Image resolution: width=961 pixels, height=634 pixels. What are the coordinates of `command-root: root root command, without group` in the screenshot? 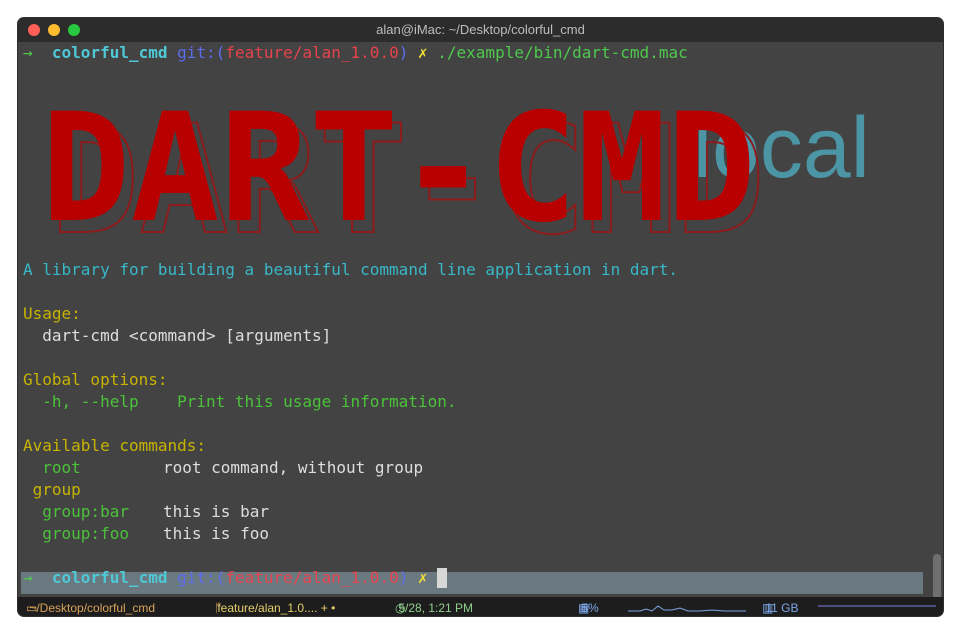 It's located at (223, 468).